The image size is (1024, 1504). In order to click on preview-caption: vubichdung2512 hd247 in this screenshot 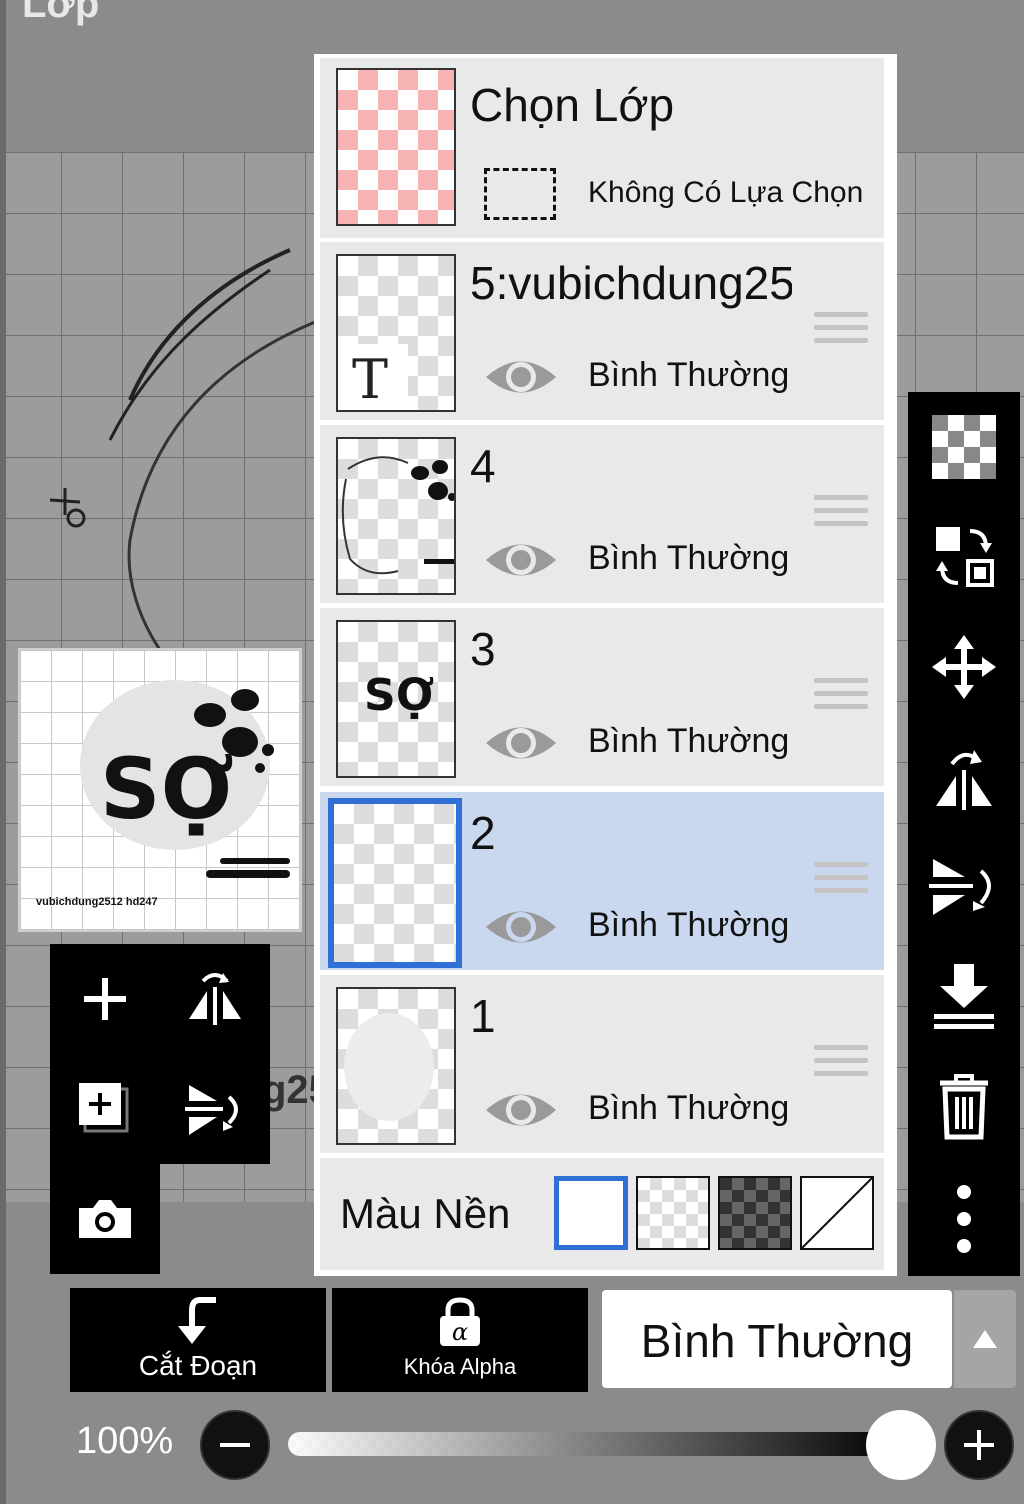, I will do `click(97, 902)`.